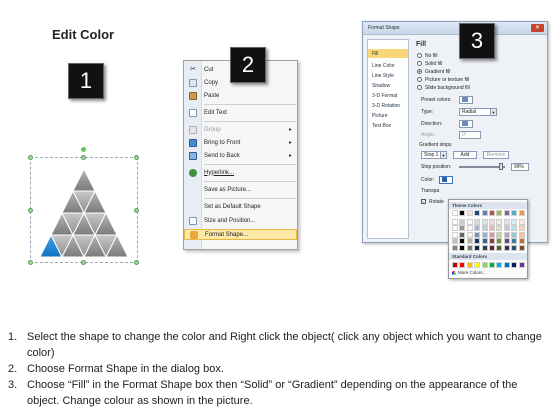 The width and height of the screenshot is (560, 420). What do you see at coordinates (388, 53) in the screenshot?
I see `nav-item-fill: Fill` at bounding box center [388, 53].